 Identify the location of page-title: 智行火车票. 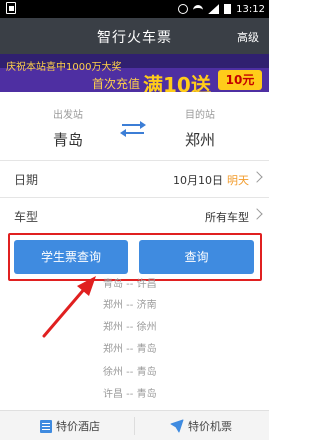
(134, 38).